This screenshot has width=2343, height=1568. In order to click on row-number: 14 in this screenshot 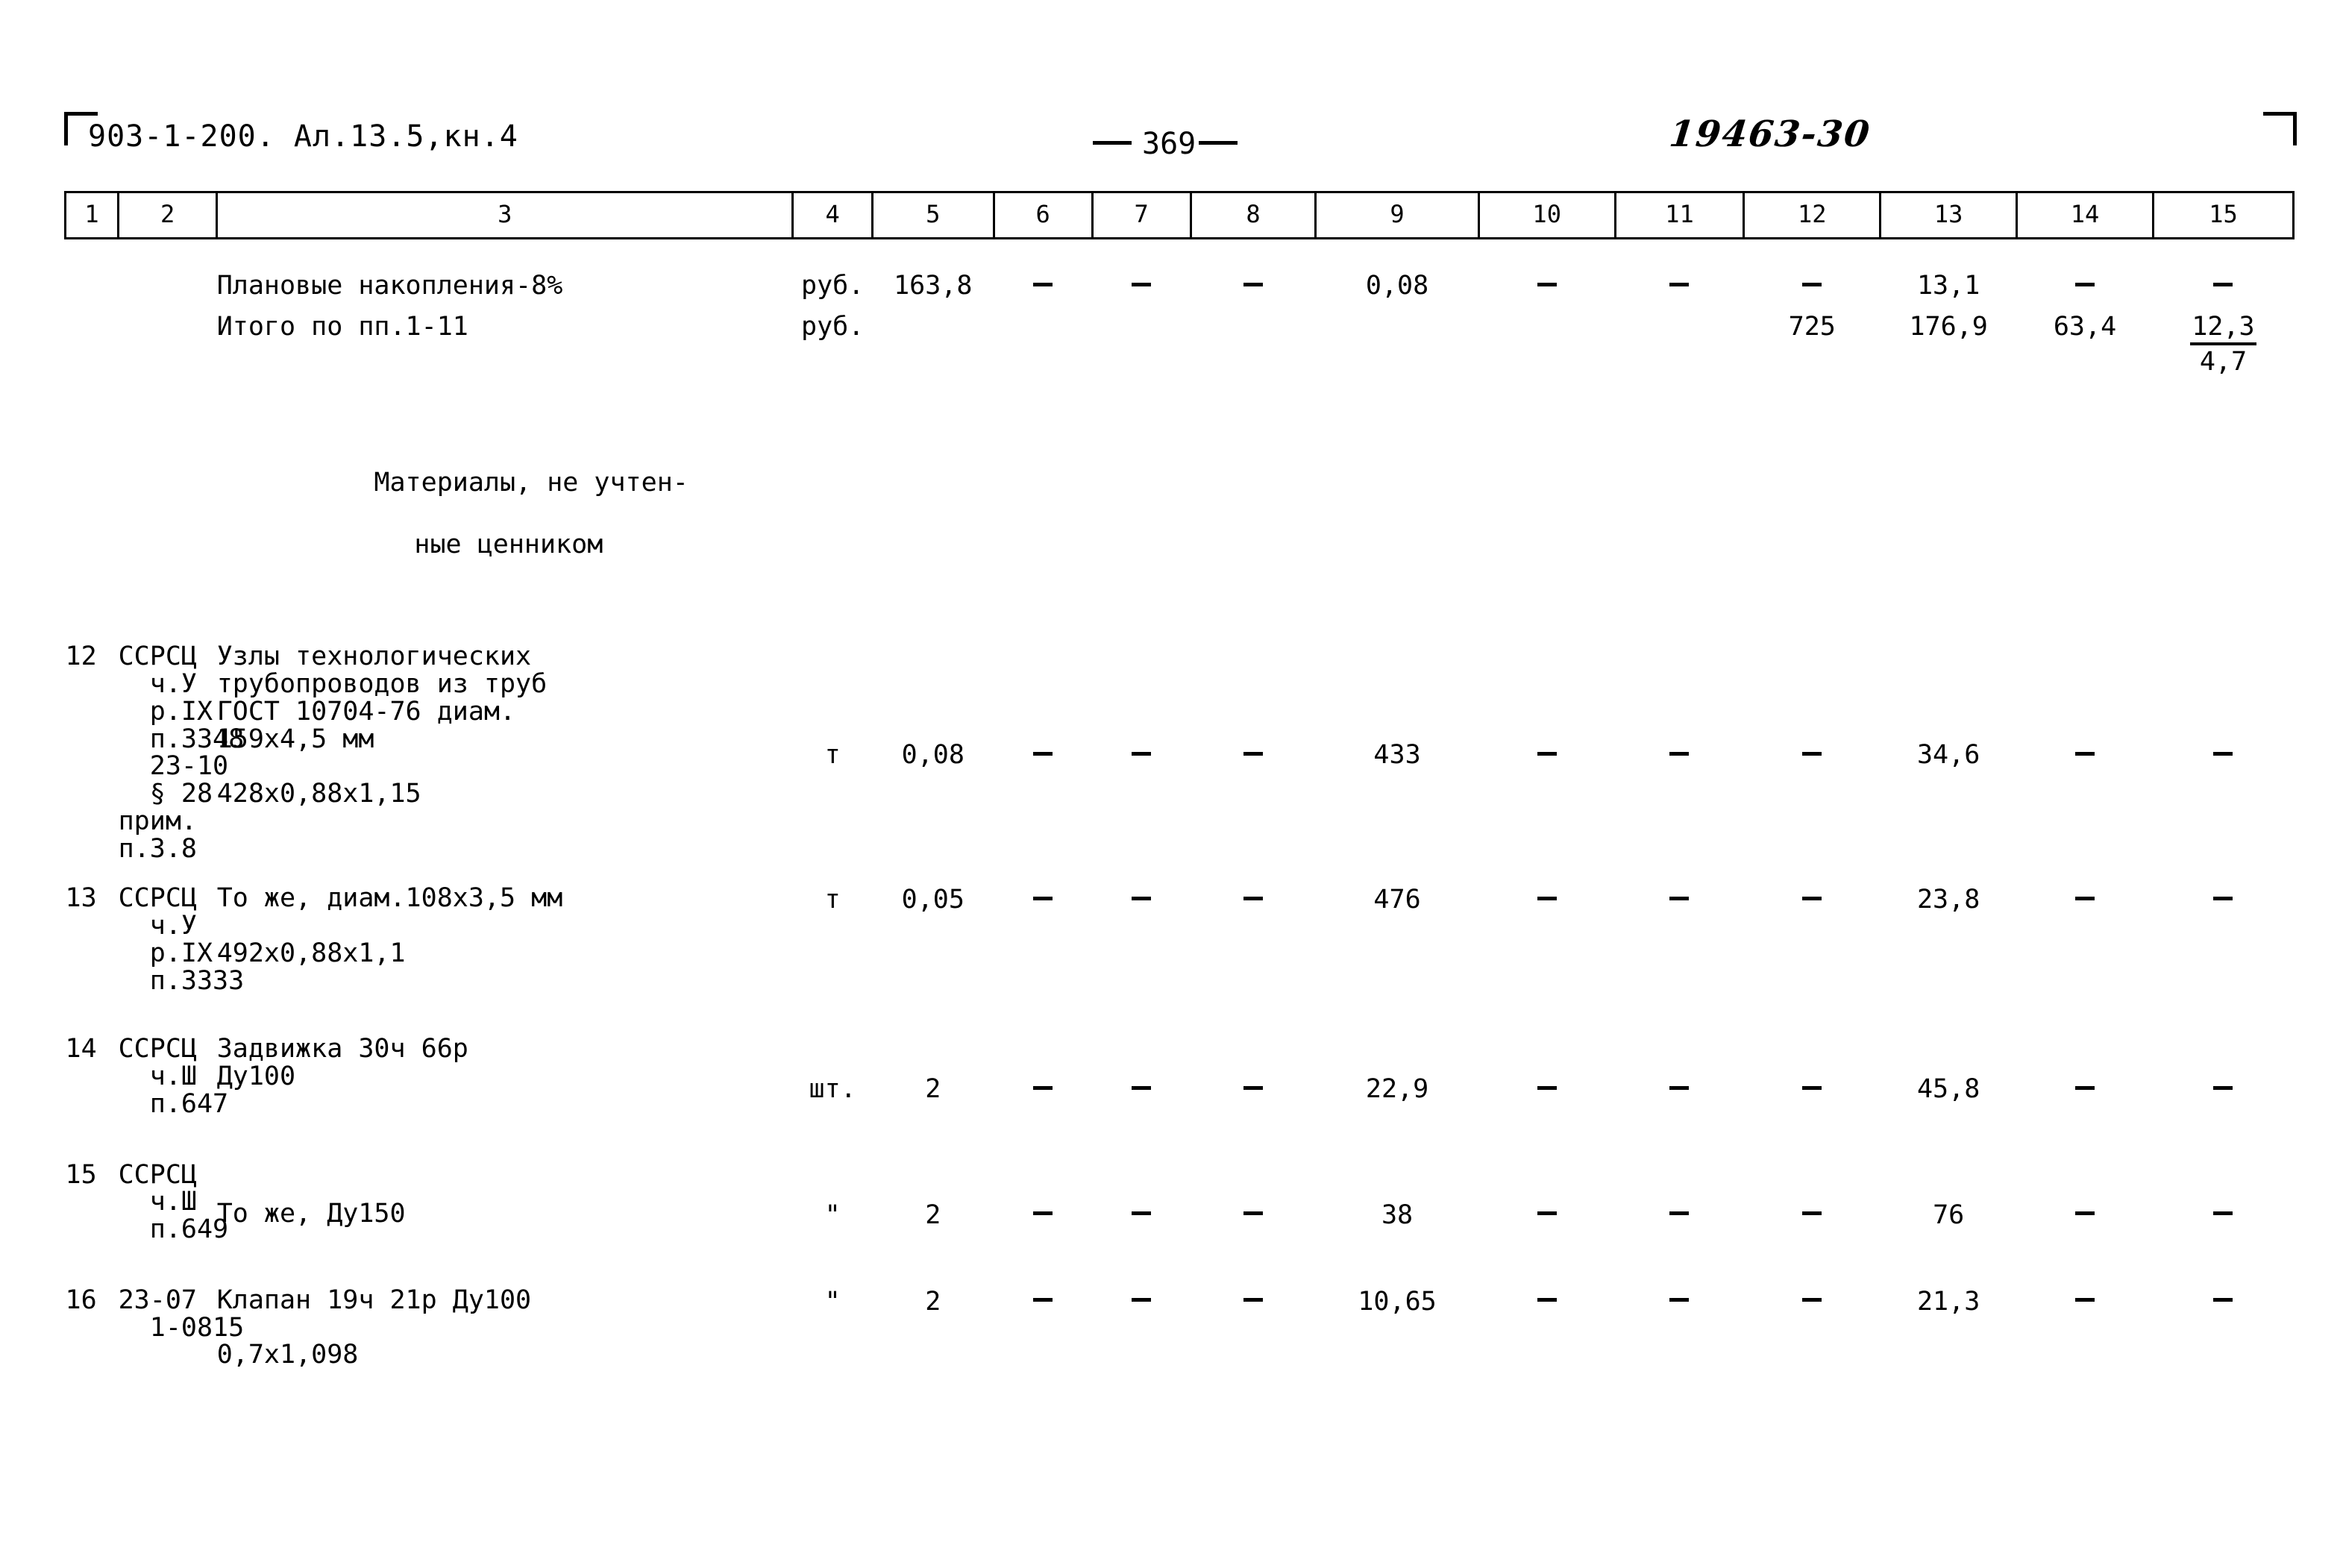, I will do `click(81, 1049)`.